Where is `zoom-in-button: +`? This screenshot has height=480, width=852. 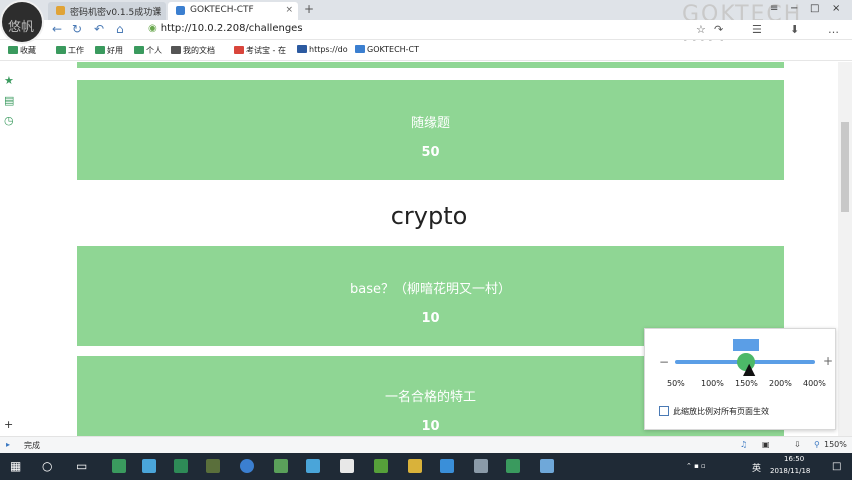 zoom-in-button: + is located at coordinates (828, 361).